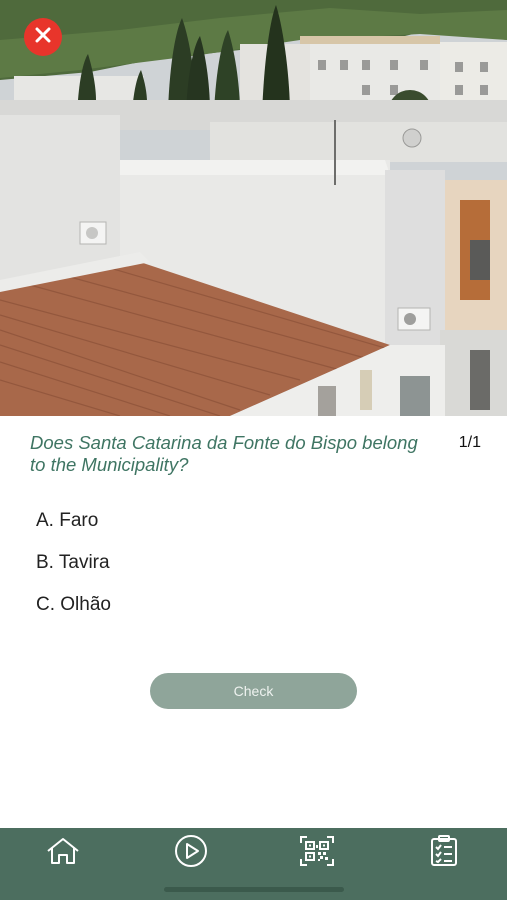  I want to click on home-icon, so click(63, 853).